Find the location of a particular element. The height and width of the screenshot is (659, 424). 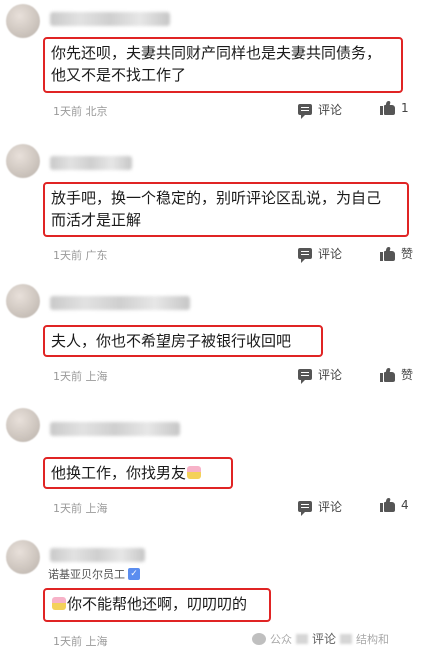

like-button: 4 is located at coordinates (394, 505).